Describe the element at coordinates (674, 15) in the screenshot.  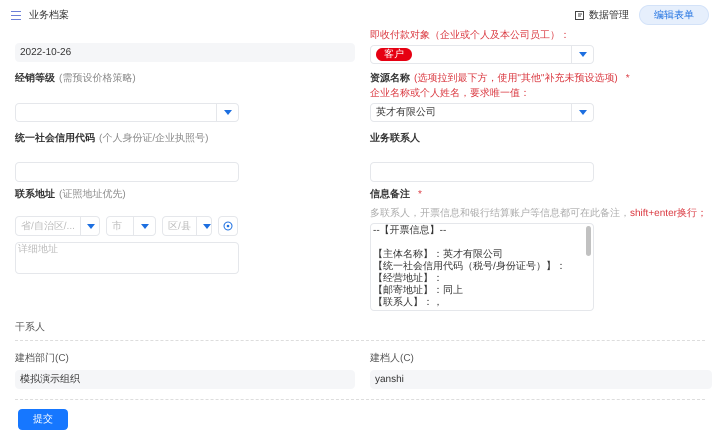
I see `edit-form-button: 编辑表单` at that location.